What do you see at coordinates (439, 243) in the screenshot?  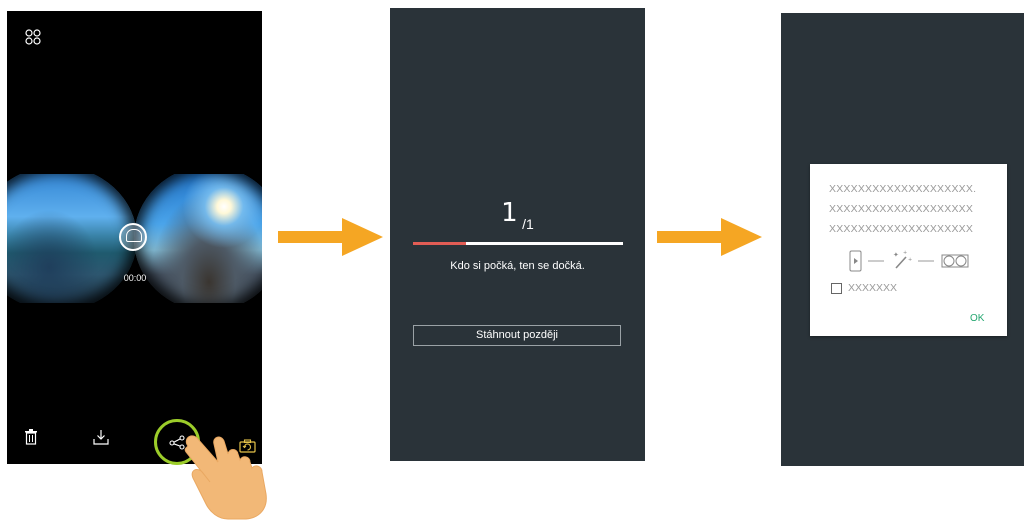 I see `progress-bar-fill` at bounding box center [439, 243].